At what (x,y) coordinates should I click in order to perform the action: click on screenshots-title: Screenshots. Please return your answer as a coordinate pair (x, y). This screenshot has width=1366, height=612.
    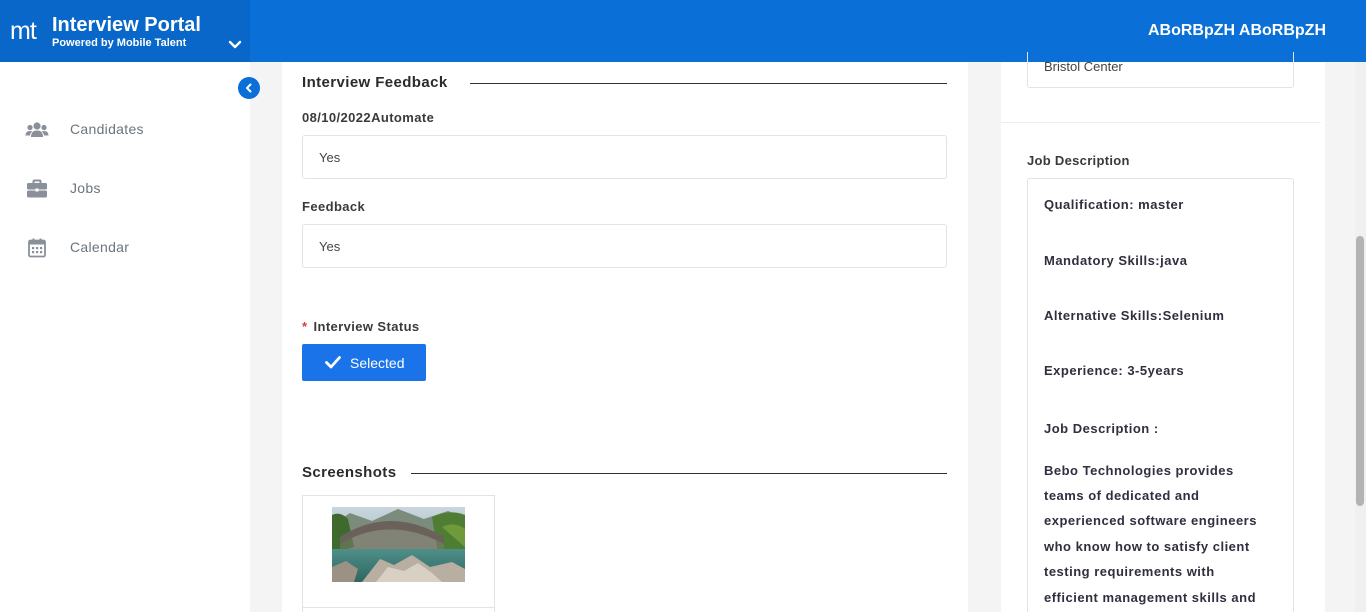
    Looking at the image, I should click on (349, 472).